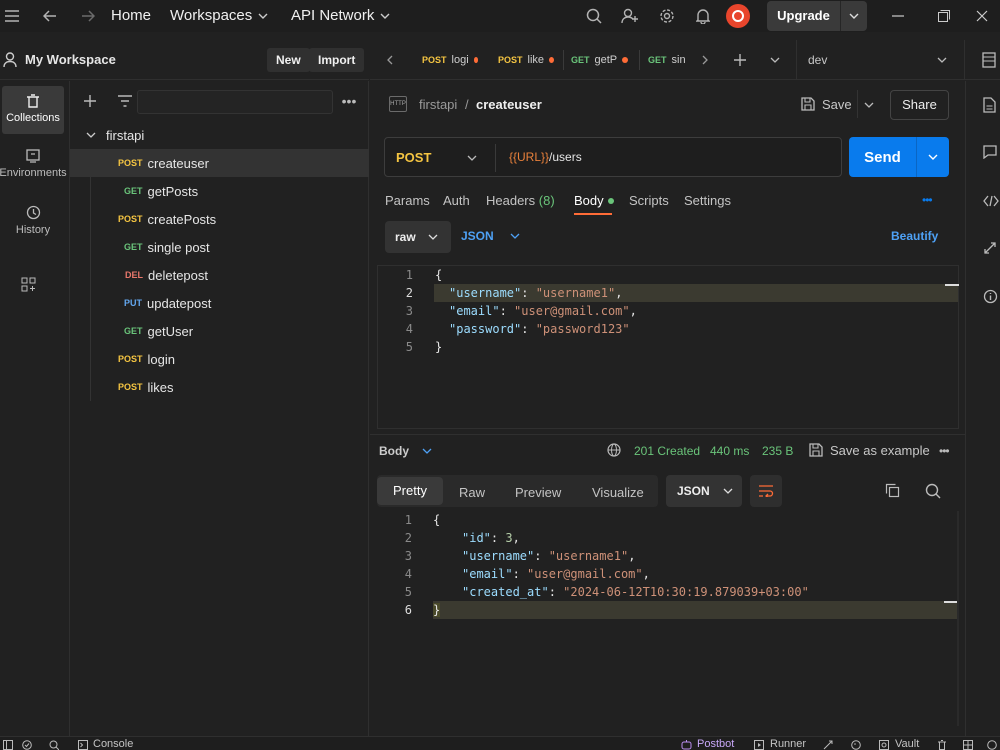  I want to click on tab-getposts: GET getP, so click(601, 60).